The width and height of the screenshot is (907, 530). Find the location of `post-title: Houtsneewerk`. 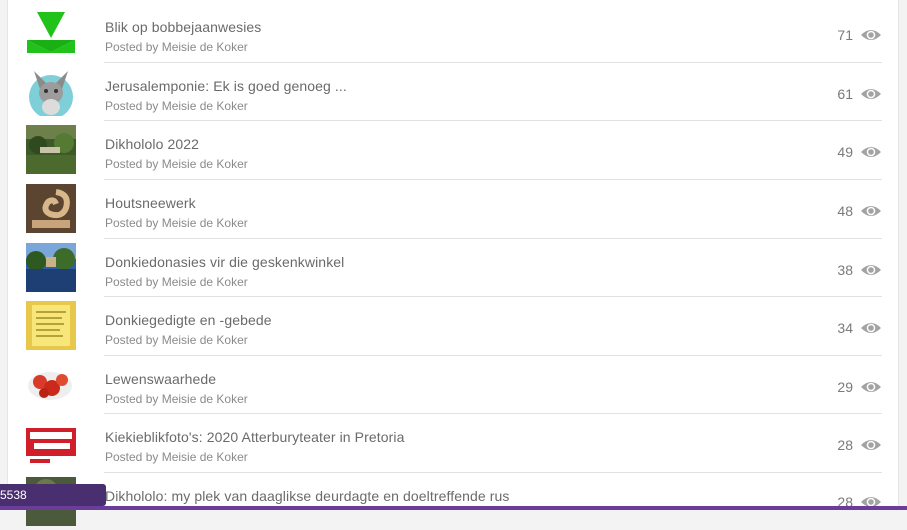

post-title: Houtsneewerk is located at coordinates (150, 203).